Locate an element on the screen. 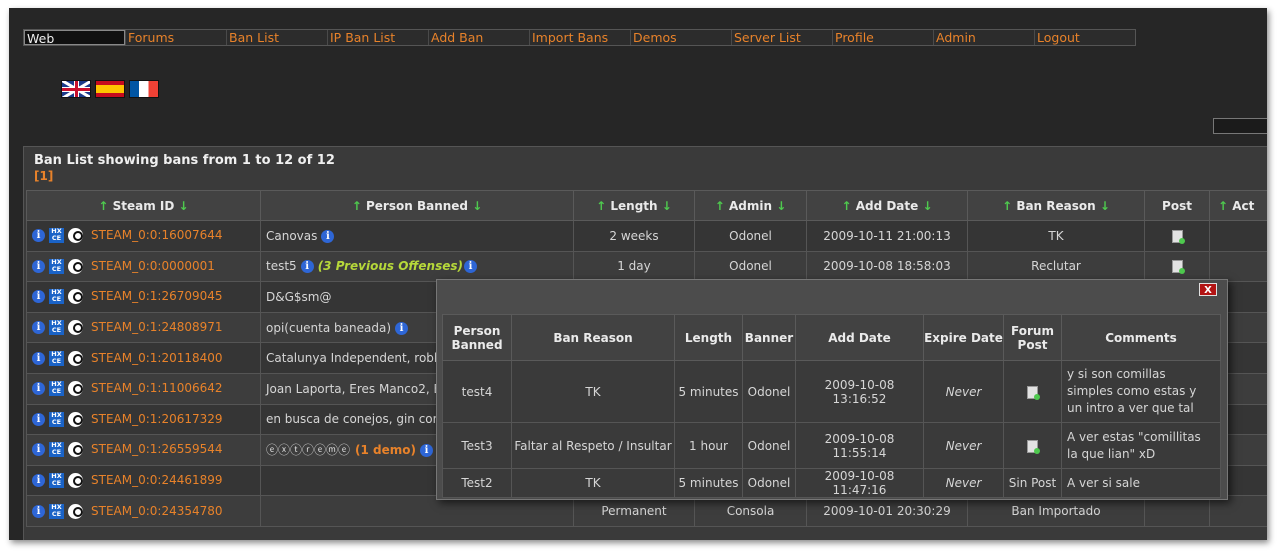  close-button: X is located at coordinates (1208, 289).